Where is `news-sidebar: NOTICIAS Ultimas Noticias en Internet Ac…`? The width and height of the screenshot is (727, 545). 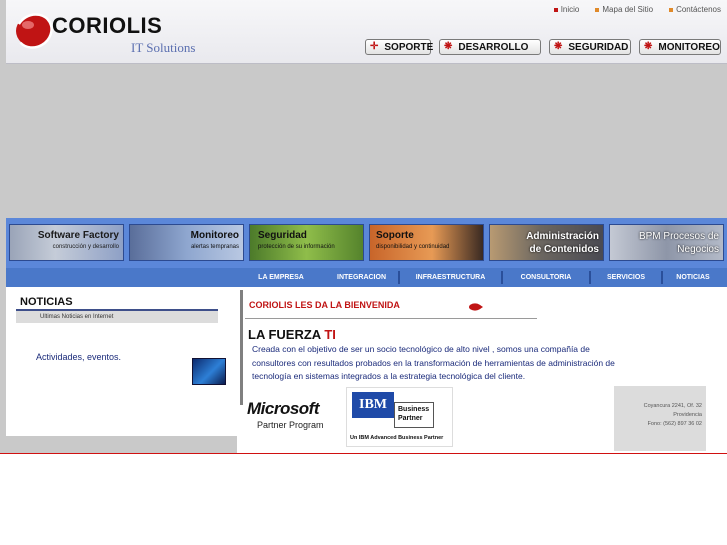 news-sidebar: NOTICIAS Ultimas Noticias en Internet Ac… is located at coordinates (121, 352).